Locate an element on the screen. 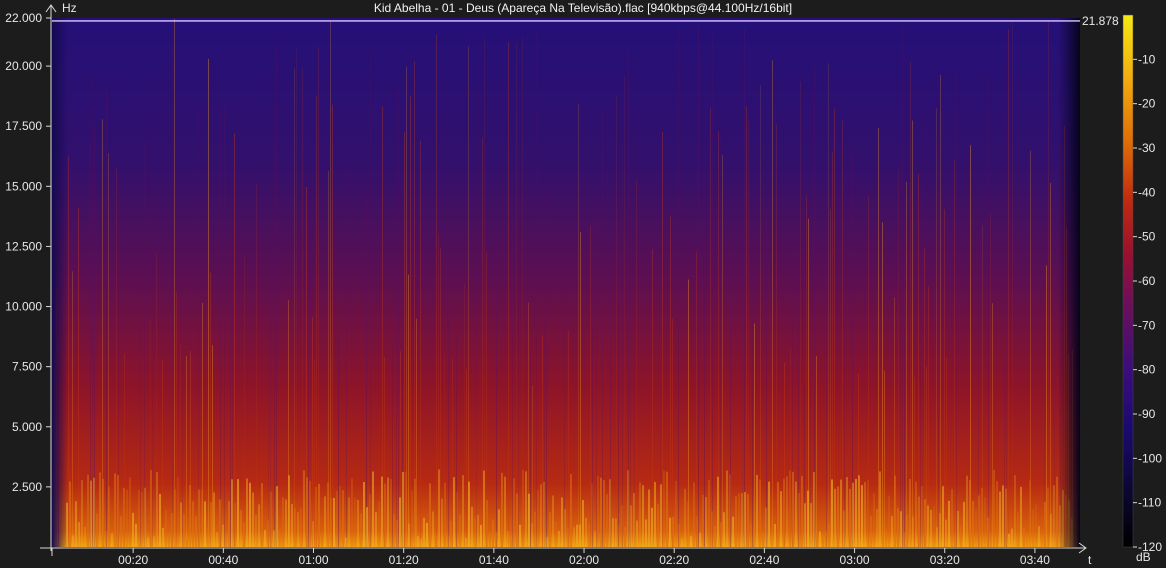  y-tick-label: 12.500 is located at coordinates (23, 246).